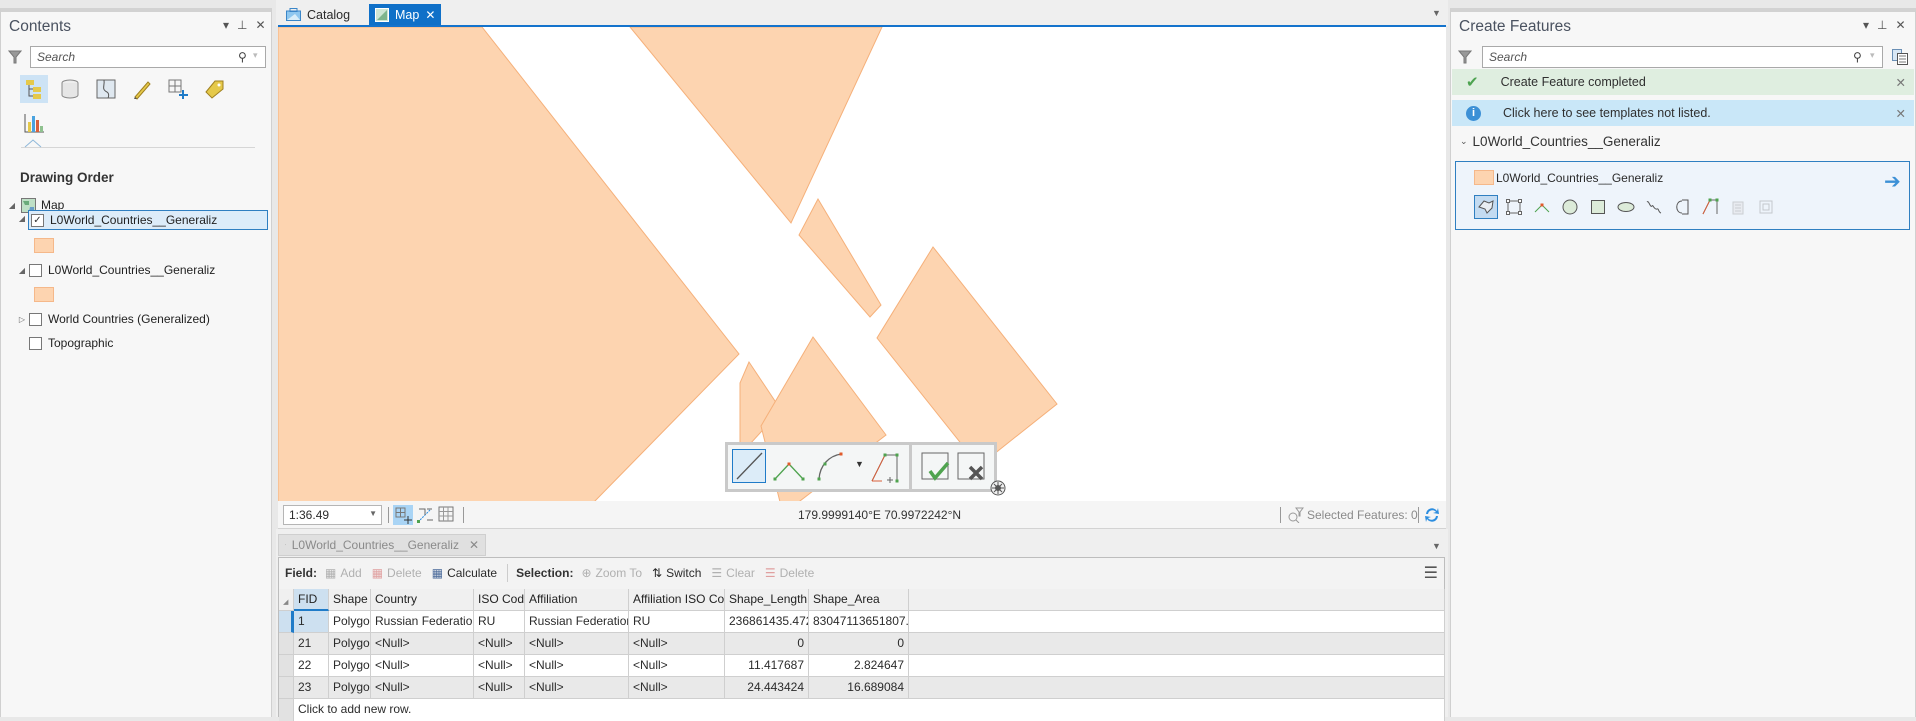 The width and height of the screenshot is (1916, 721). Describe the element at coordinates (859, 666) in the screenshot. I see `cell-shape-area: 2.824647` at that location.